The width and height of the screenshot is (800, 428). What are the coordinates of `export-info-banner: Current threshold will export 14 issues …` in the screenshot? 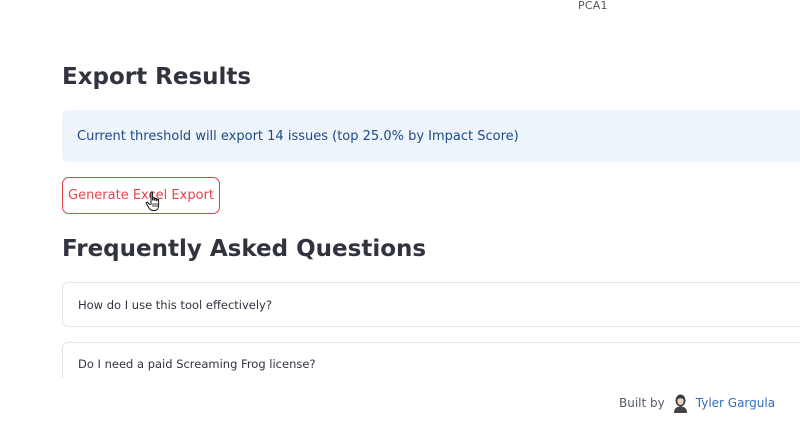 It's located at (431, 136).